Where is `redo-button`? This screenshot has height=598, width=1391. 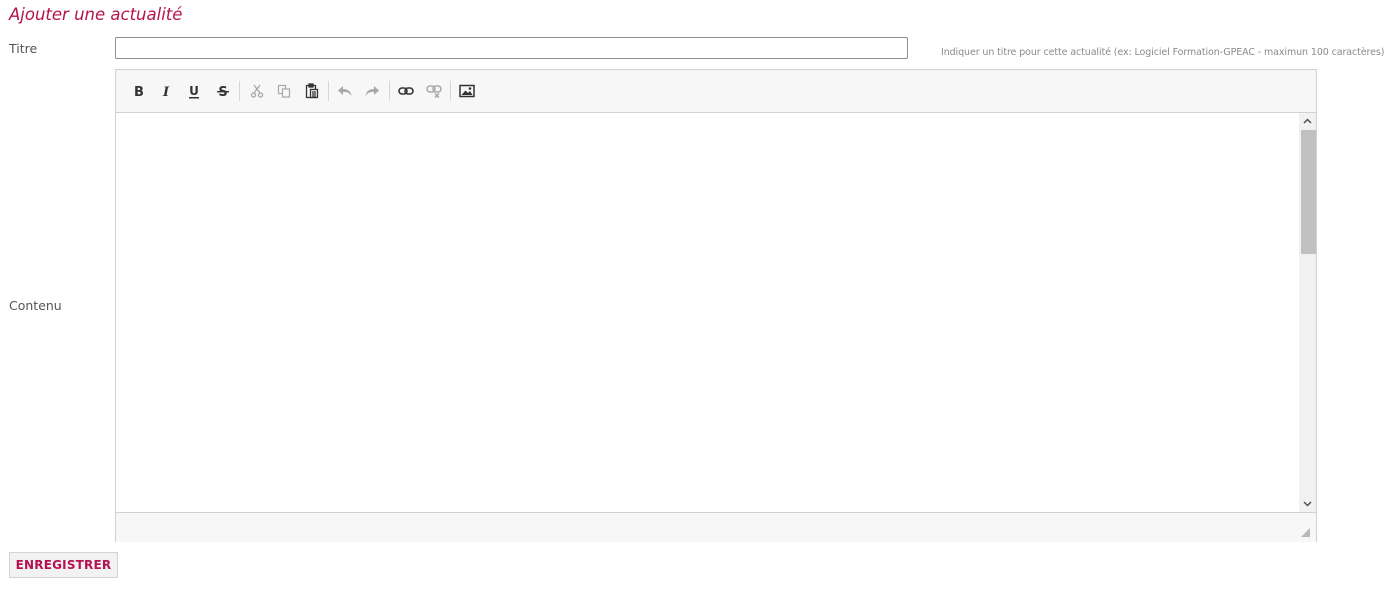 redo-button is located at coordinates (372, 91).